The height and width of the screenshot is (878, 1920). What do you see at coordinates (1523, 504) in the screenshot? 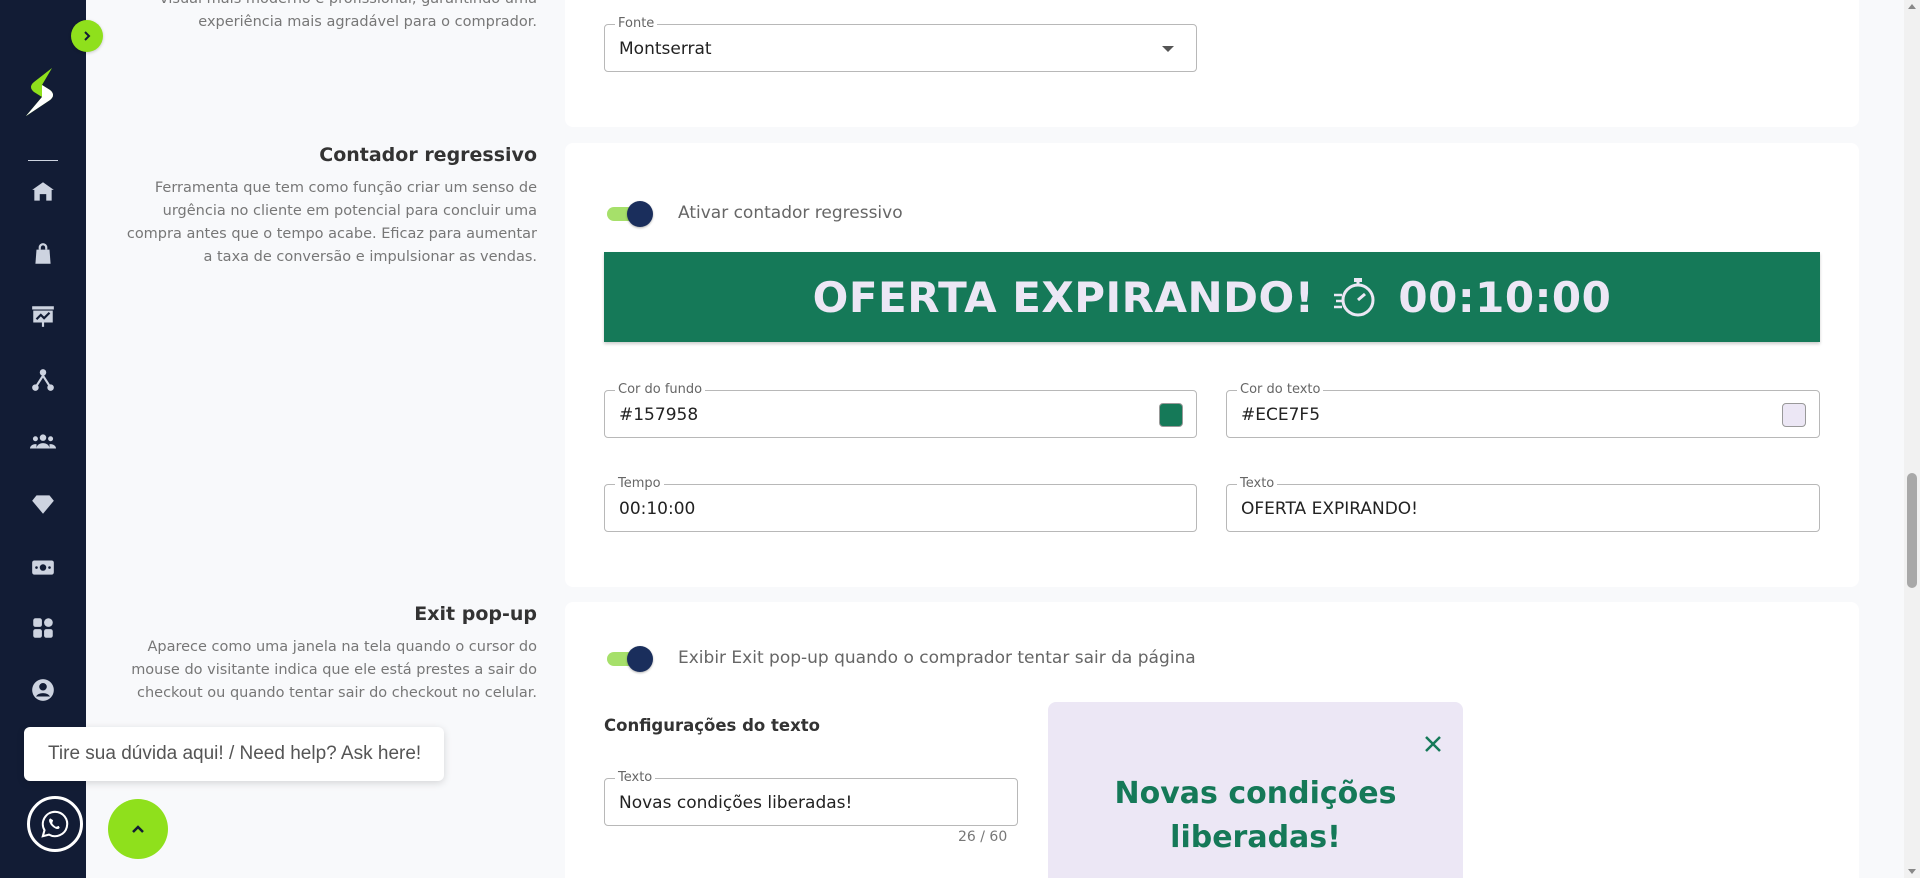
I see `banner-text-field: Texto OFERTA EXPIRANDO!` at bounding box center [1523, 504].